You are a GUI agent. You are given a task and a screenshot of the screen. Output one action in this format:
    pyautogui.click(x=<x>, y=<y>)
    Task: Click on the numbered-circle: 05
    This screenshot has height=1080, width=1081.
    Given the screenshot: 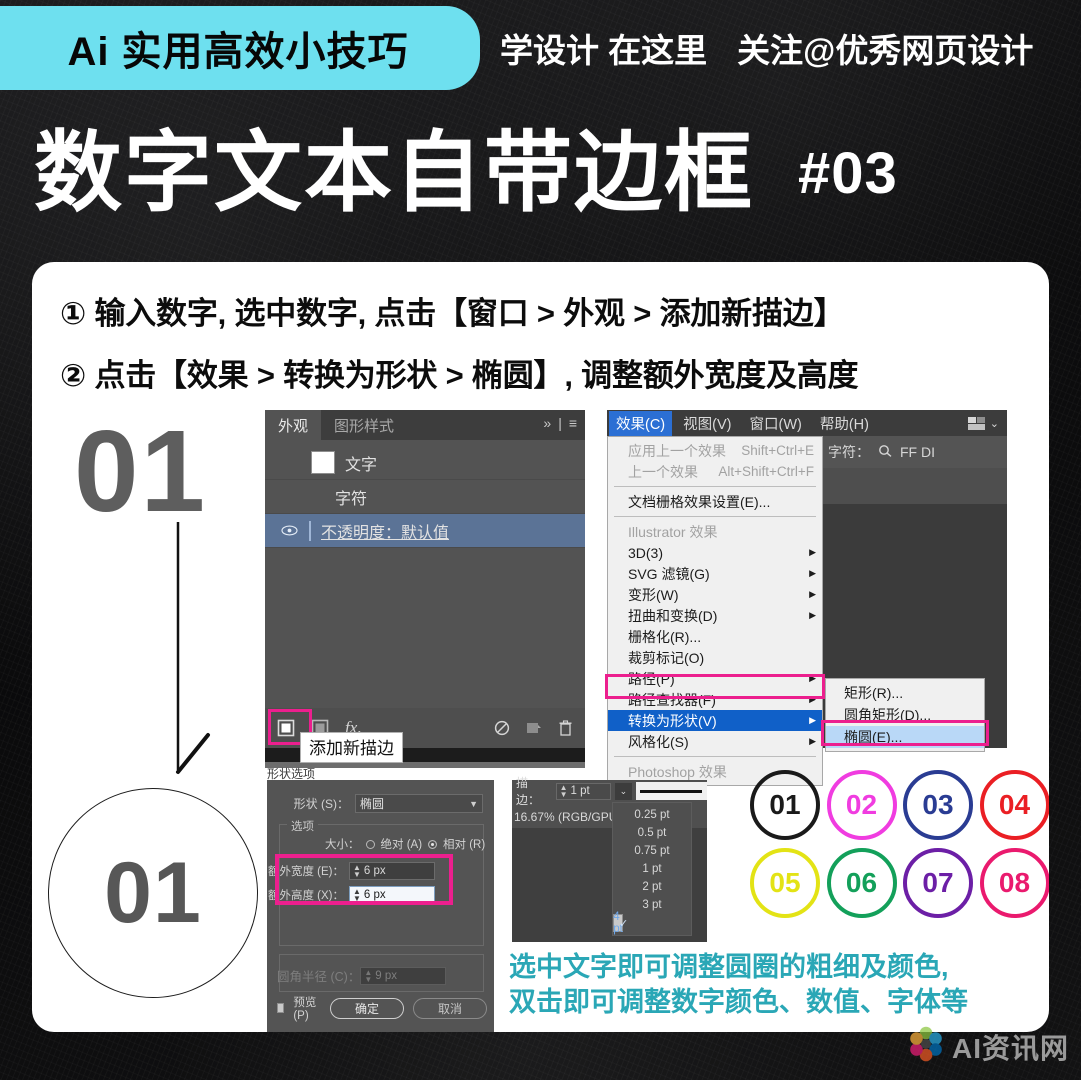 What is the action you would take?
    pyautogui.click(x=785, y=883)
    